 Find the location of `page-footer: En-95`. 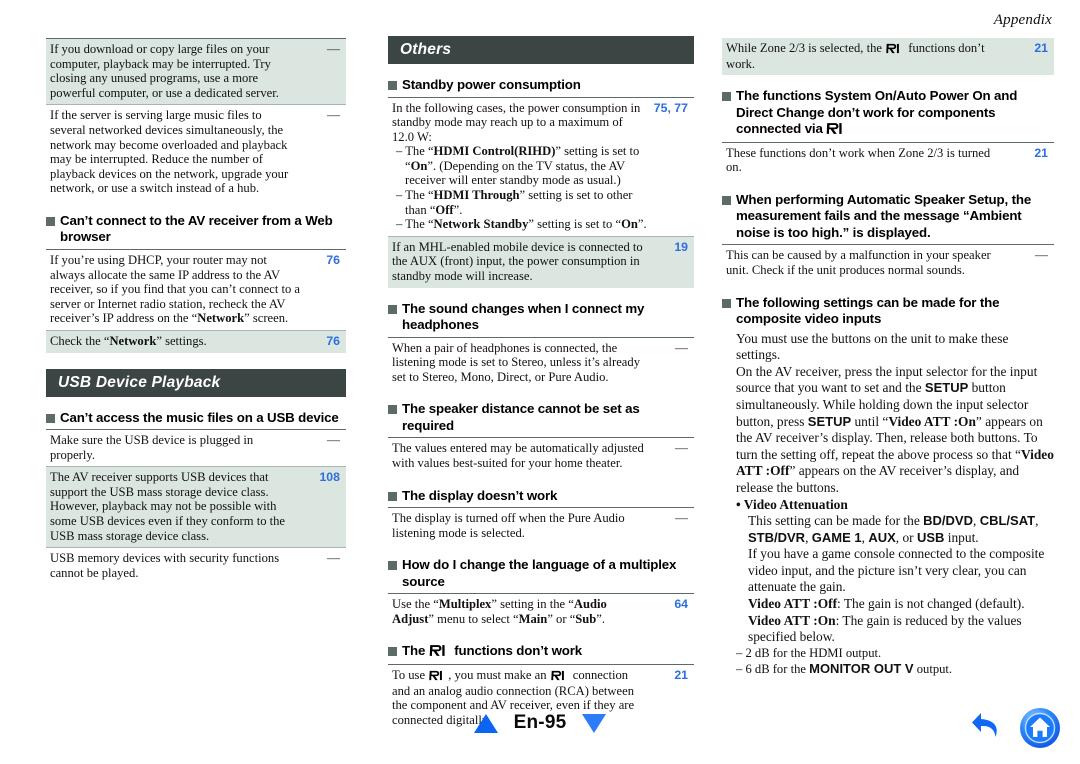

page-footer: En-95 is located at coordinates (540, 728).